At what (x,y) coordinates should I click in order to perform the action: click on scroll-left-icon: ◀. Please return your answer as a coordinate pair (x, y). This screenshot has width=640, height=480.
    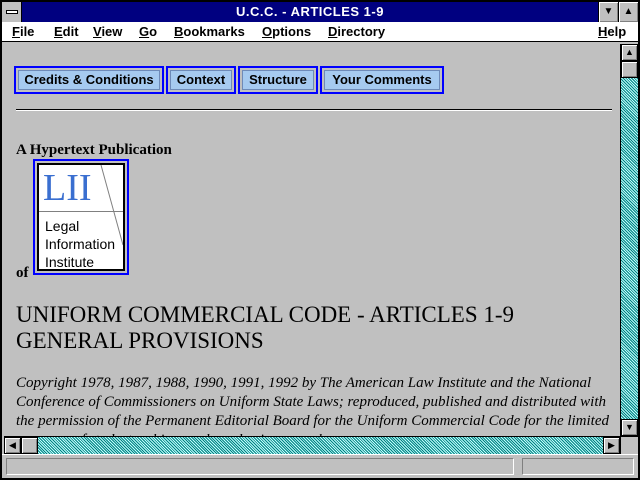
    Looking at the image, I should click on (12, 445).